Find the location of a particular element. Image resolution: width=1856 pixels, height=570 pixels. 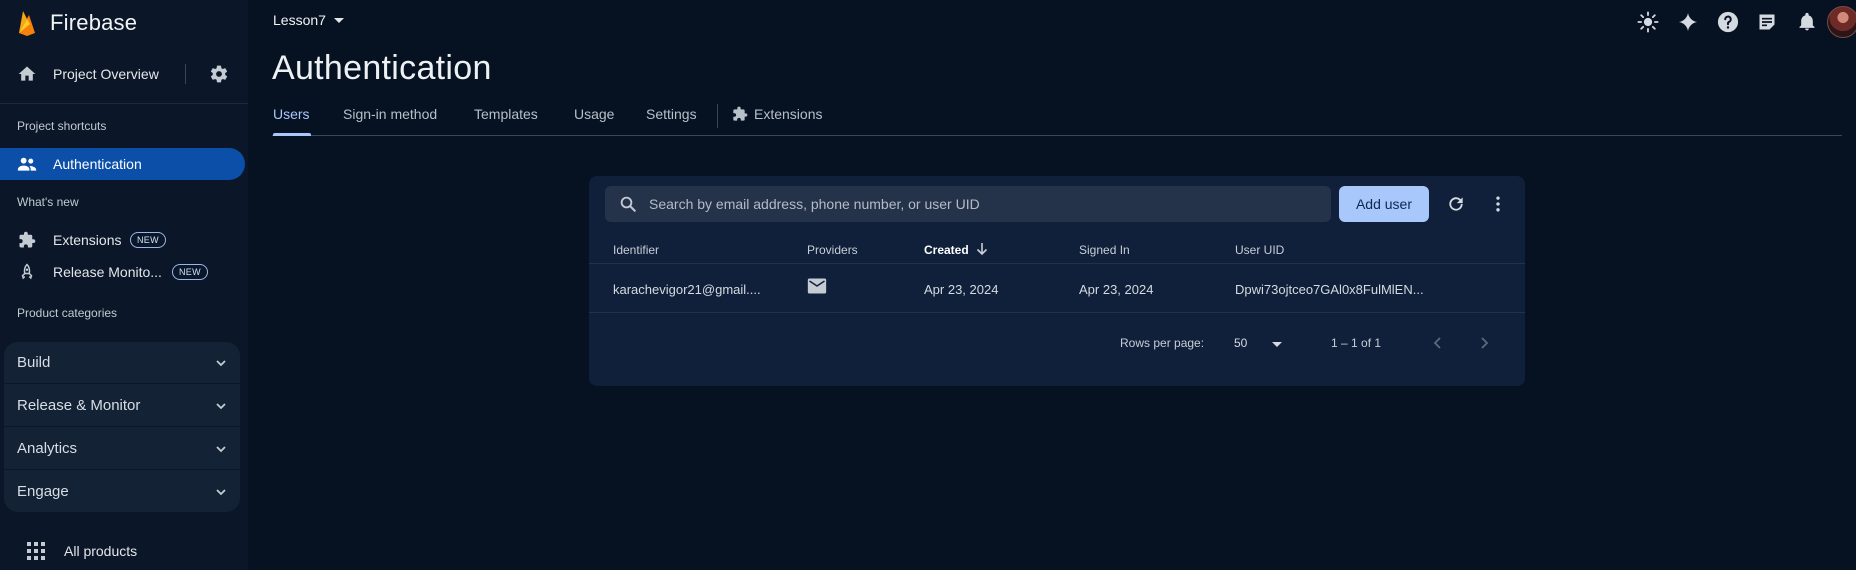

help-icon is located at coordinates (1728, 22).